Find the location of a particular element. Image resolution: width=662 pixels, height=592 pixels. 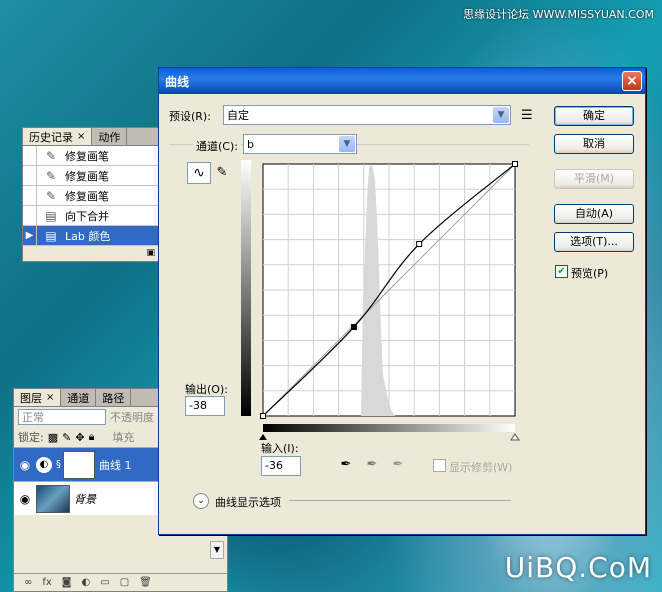

channel-label: 通道(C): is located at coordinates (217, 146).